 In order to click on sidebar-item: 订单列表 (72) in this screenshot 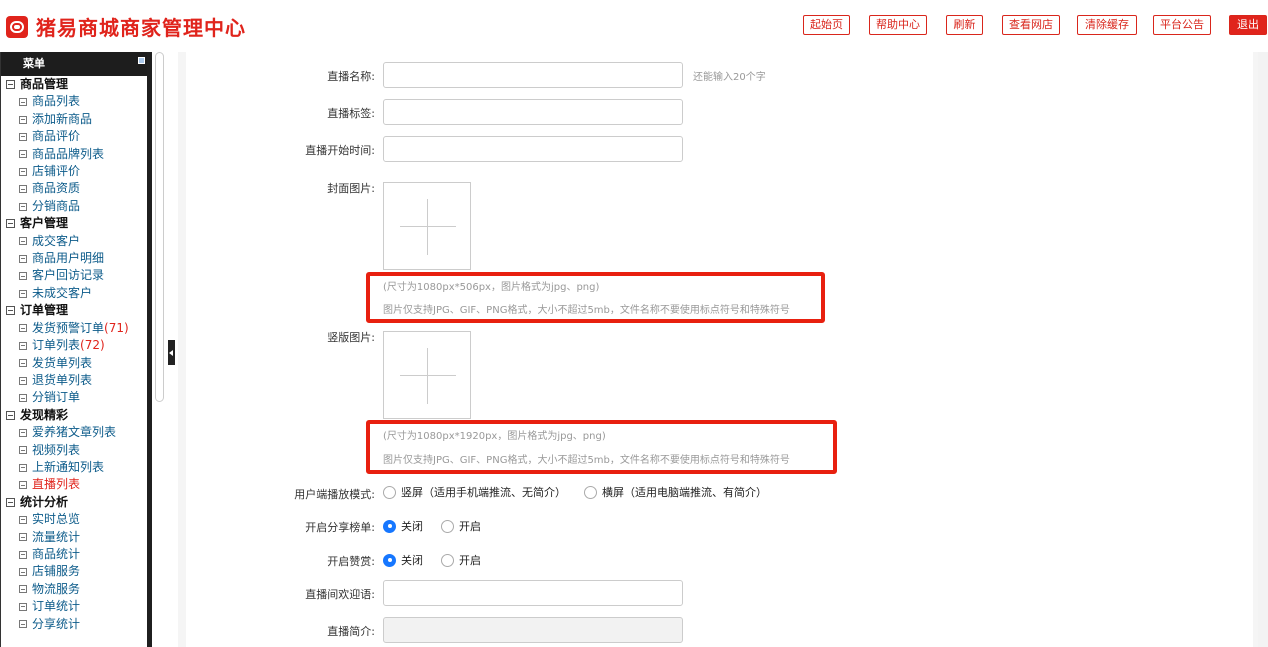, I will do `click(74, 345)`.